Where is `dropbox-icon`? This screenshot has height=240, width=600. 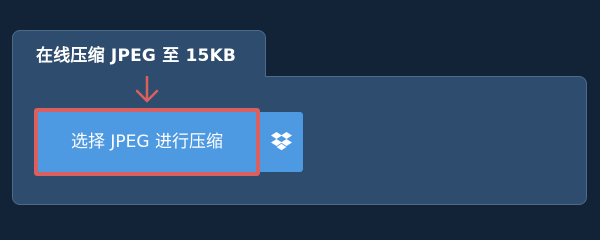
dropbox-icon is located at coordinates (281, 141).